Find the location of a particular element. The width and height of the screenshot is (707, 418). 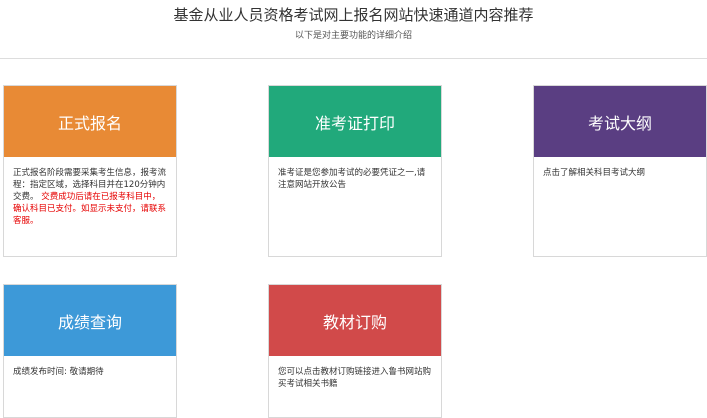

score-query-card: 成绩查询 成绩发布时间: 敬请期待 is located at coordinates (90, 351).